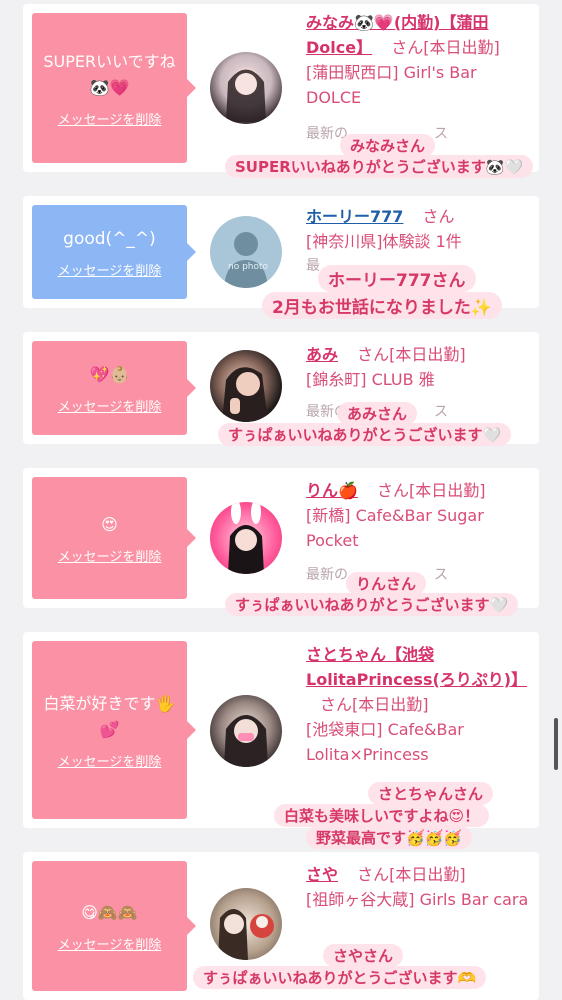 The height and width of the screenshot is (1000, 562). I want to click on shop-name: [祖師ヶ谷大蔵] Girls Bar cara, so click(417, 899).